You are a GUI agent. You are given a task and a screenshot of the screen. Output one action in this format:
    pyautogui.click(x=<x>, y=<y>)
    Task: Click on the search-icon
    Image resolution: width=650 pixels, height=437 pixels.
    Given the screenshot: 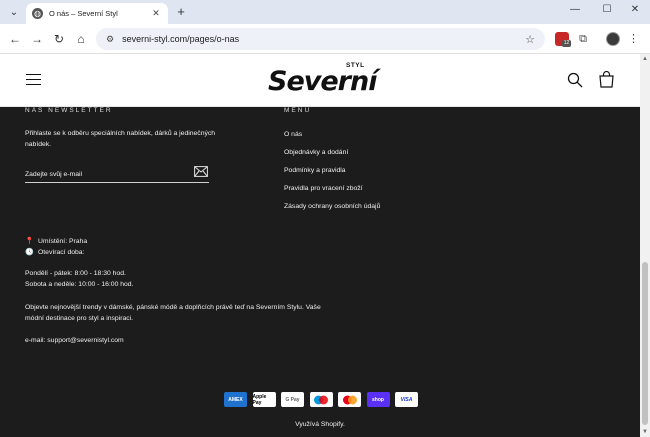 What is the action you would take?
    pyautogui.click(x=575, y=80)
    